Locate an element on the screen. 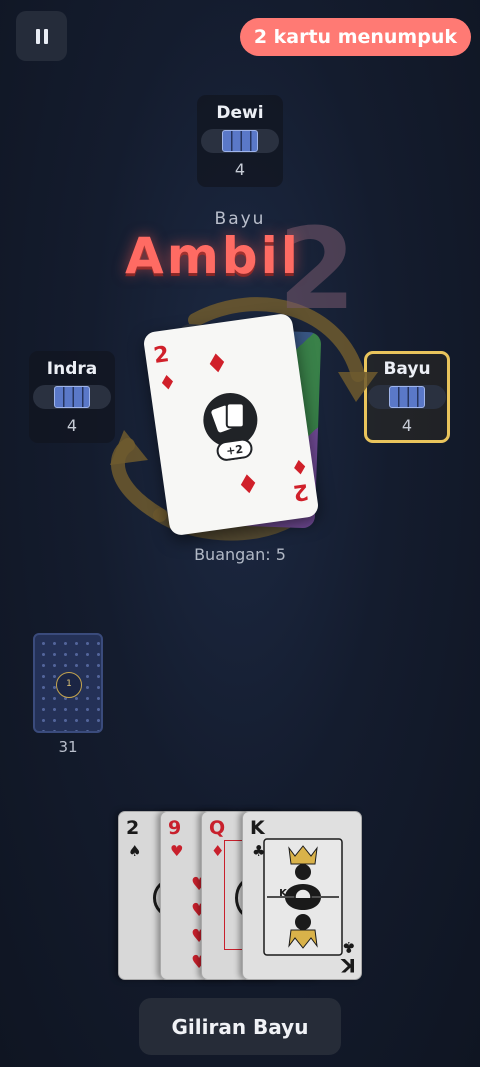  heart-icon: ♥ is located at coordinates (177, 851).